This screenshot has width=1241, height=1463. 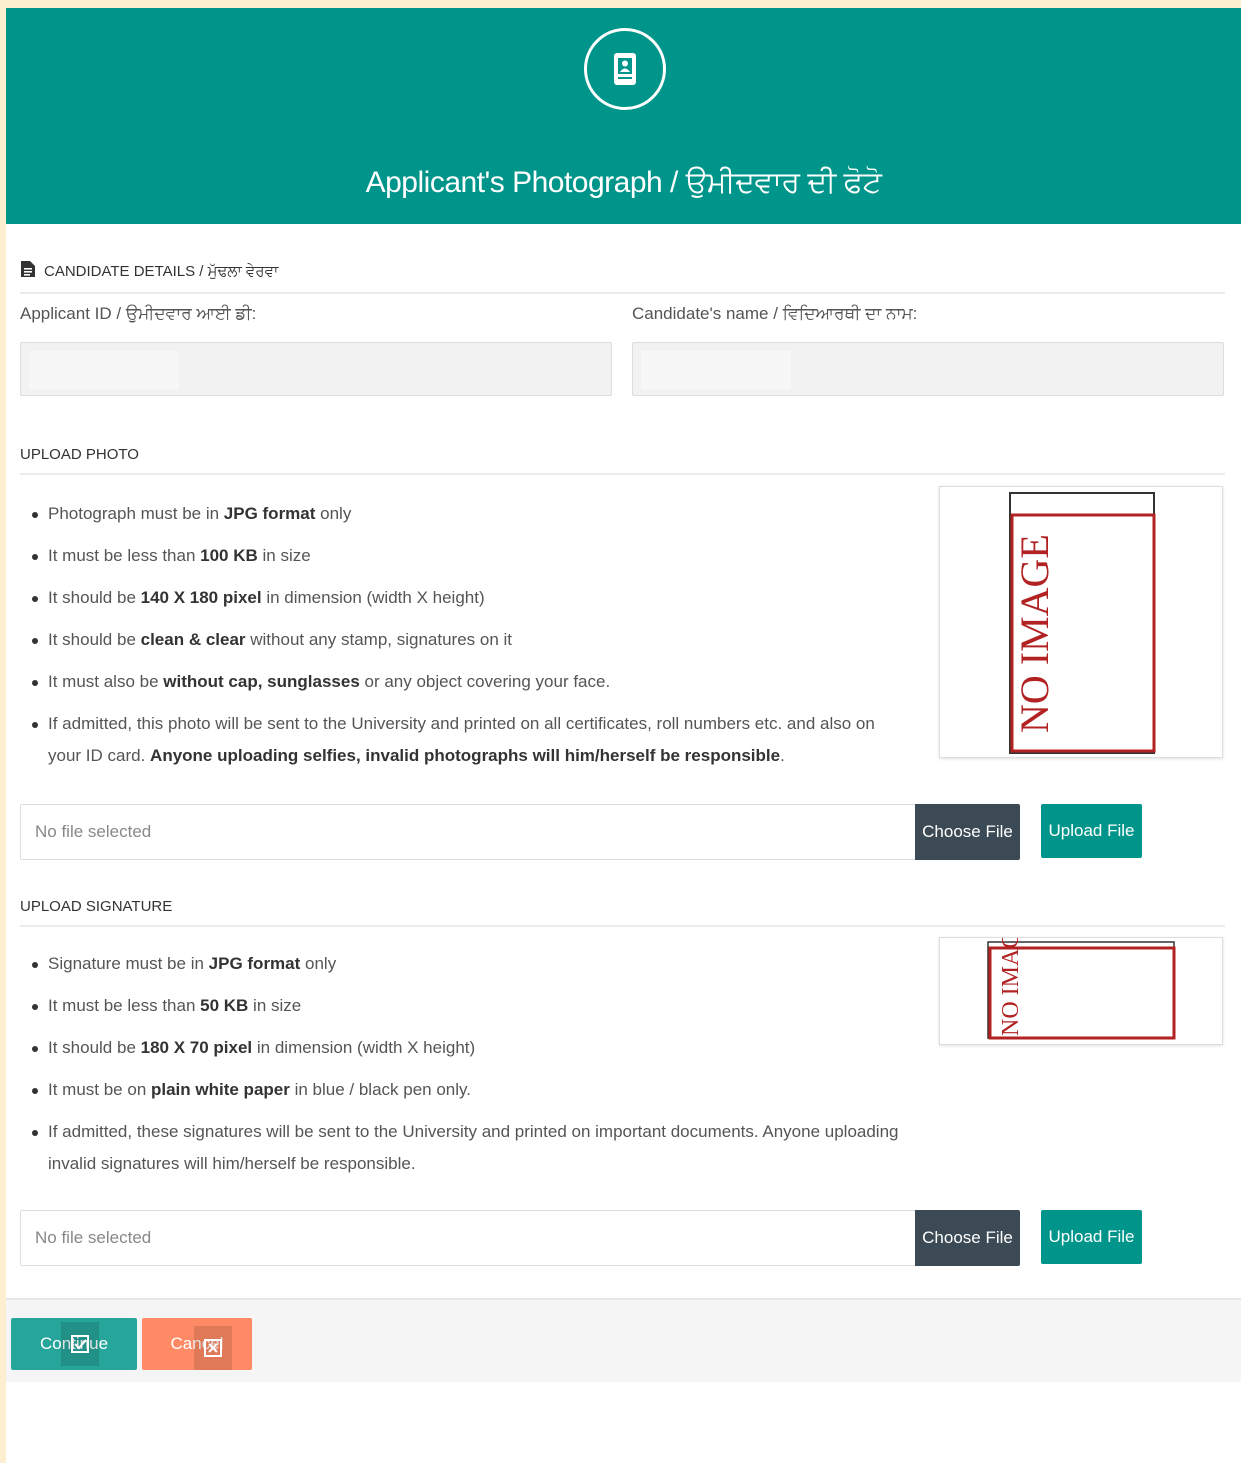 What do you see at coordinates (275, 1005) in the screenshot?
I see `signature-rule-text: in size` at bounding box center [275, 1005].